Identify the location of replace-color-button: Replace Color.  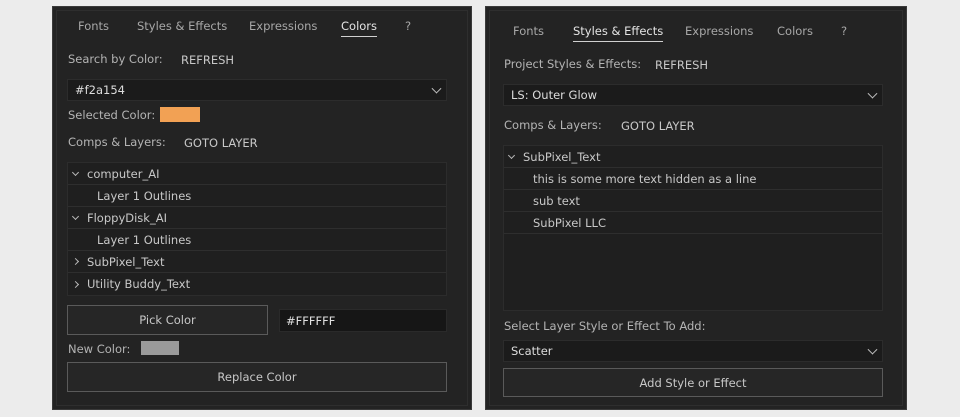
(257, 377).